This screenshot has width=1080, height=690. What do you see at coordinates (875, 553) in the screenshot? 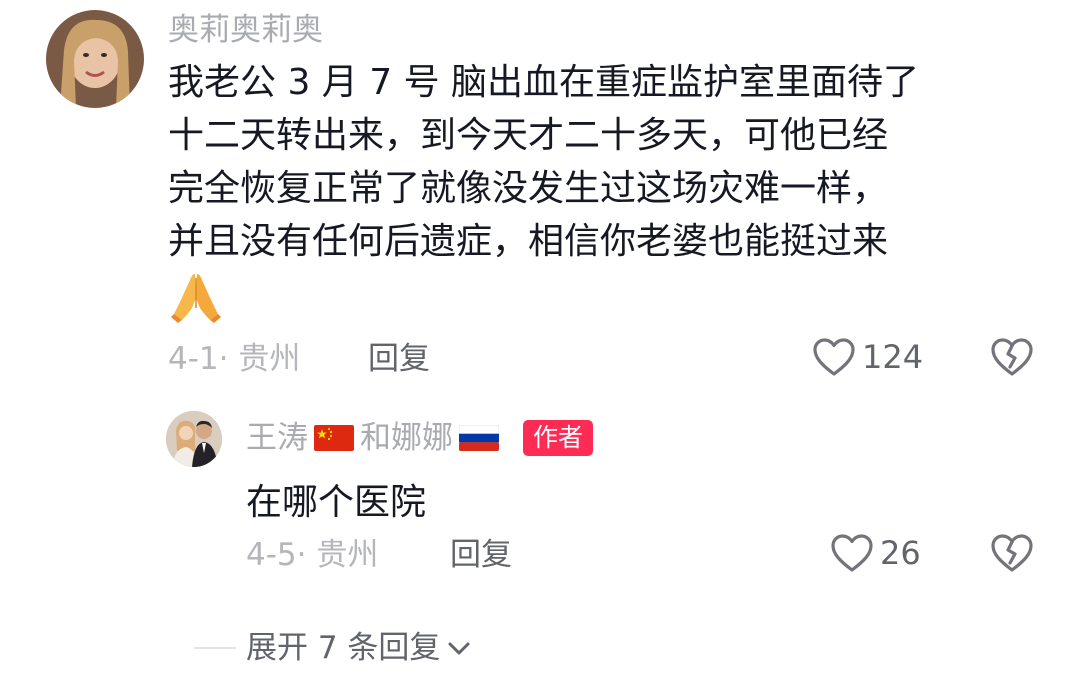
I see `like-button: 26` at bounding box center [875, 553].